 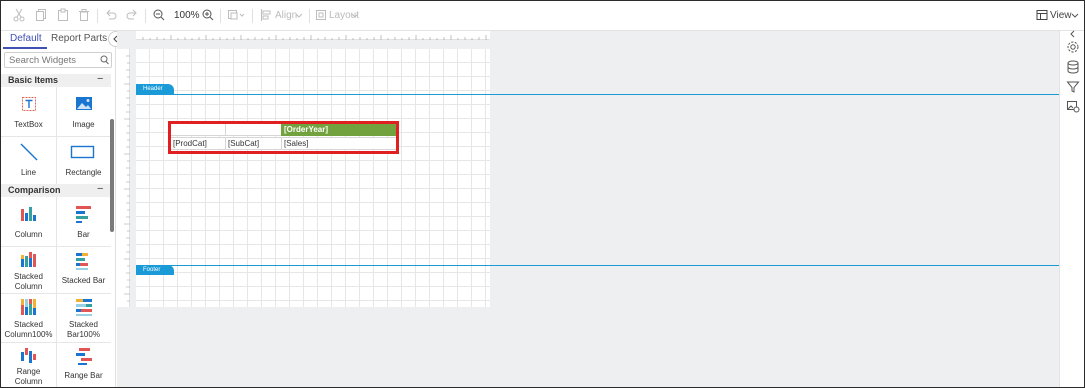 What do you see at coordinates (83, 152) in the screenshot?
I see `rectangle-icon` at bounding box center [83, 152].